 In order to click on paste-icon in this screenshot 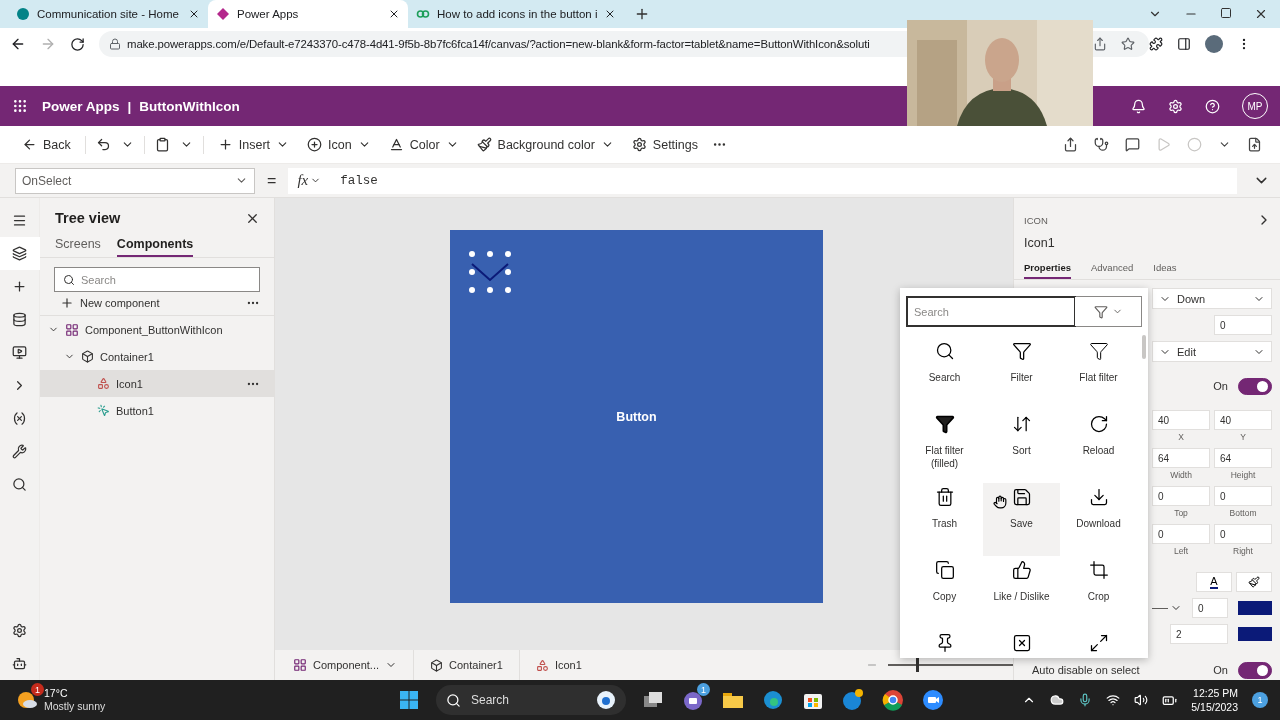, I will do `click(162, 144)`.